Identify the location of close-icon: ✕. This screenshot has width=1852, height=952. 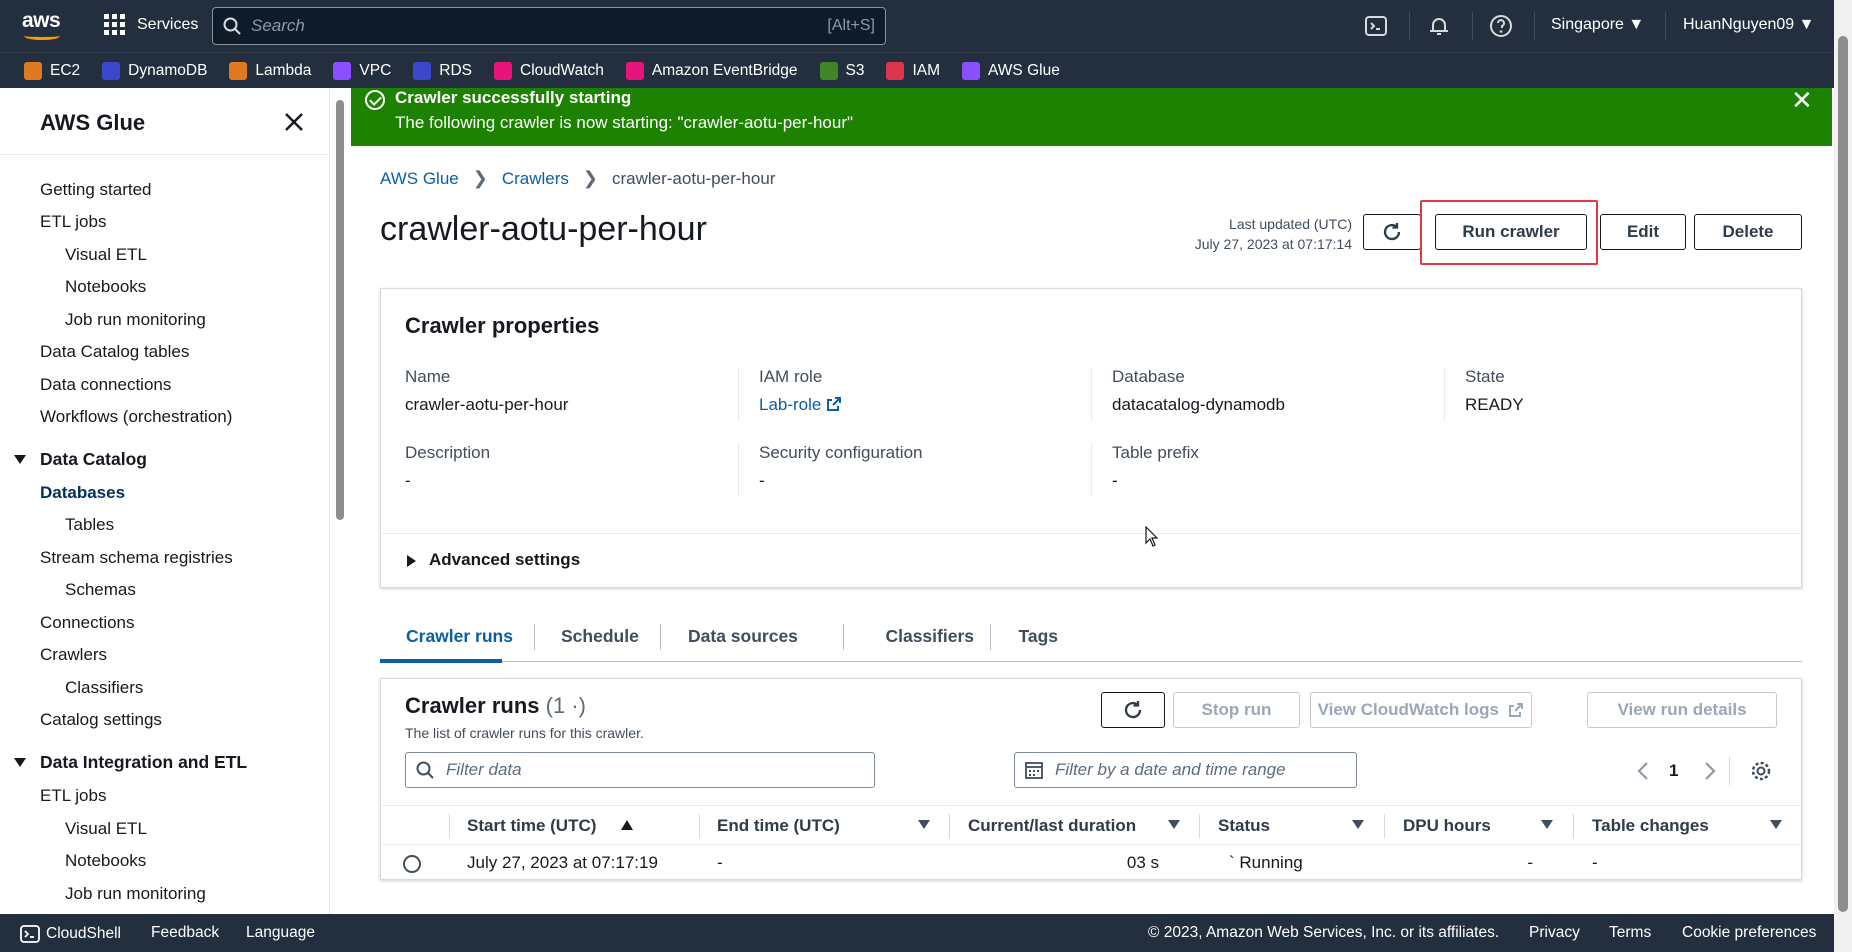
(1802, 100).